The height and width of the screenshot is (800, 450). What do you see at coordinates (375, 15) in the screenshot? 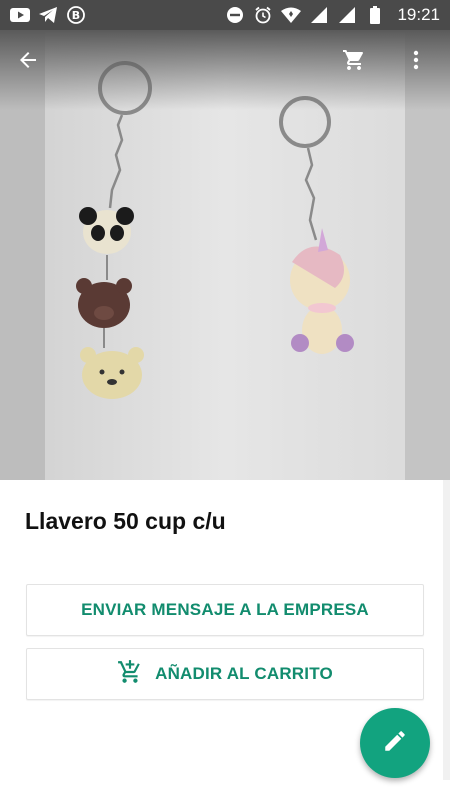
I see `battery-icon` at bounding box center [375, 15].